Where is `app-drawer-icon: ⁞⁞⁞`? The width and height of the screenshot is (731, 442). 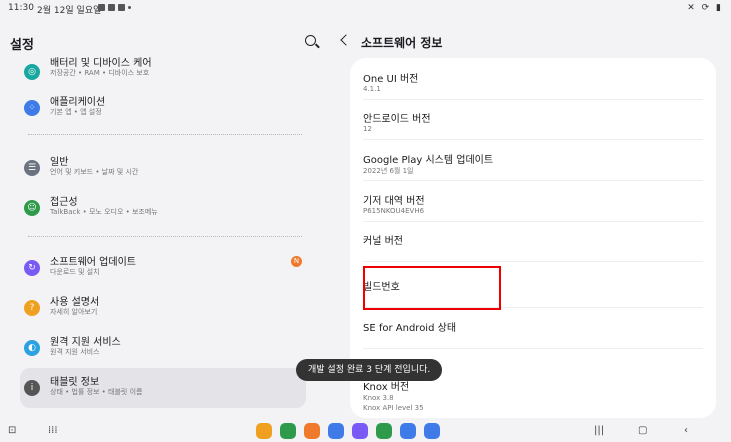 app-drawer-icon: ⁞⁞⁞ is located at coordinates (53, 430).